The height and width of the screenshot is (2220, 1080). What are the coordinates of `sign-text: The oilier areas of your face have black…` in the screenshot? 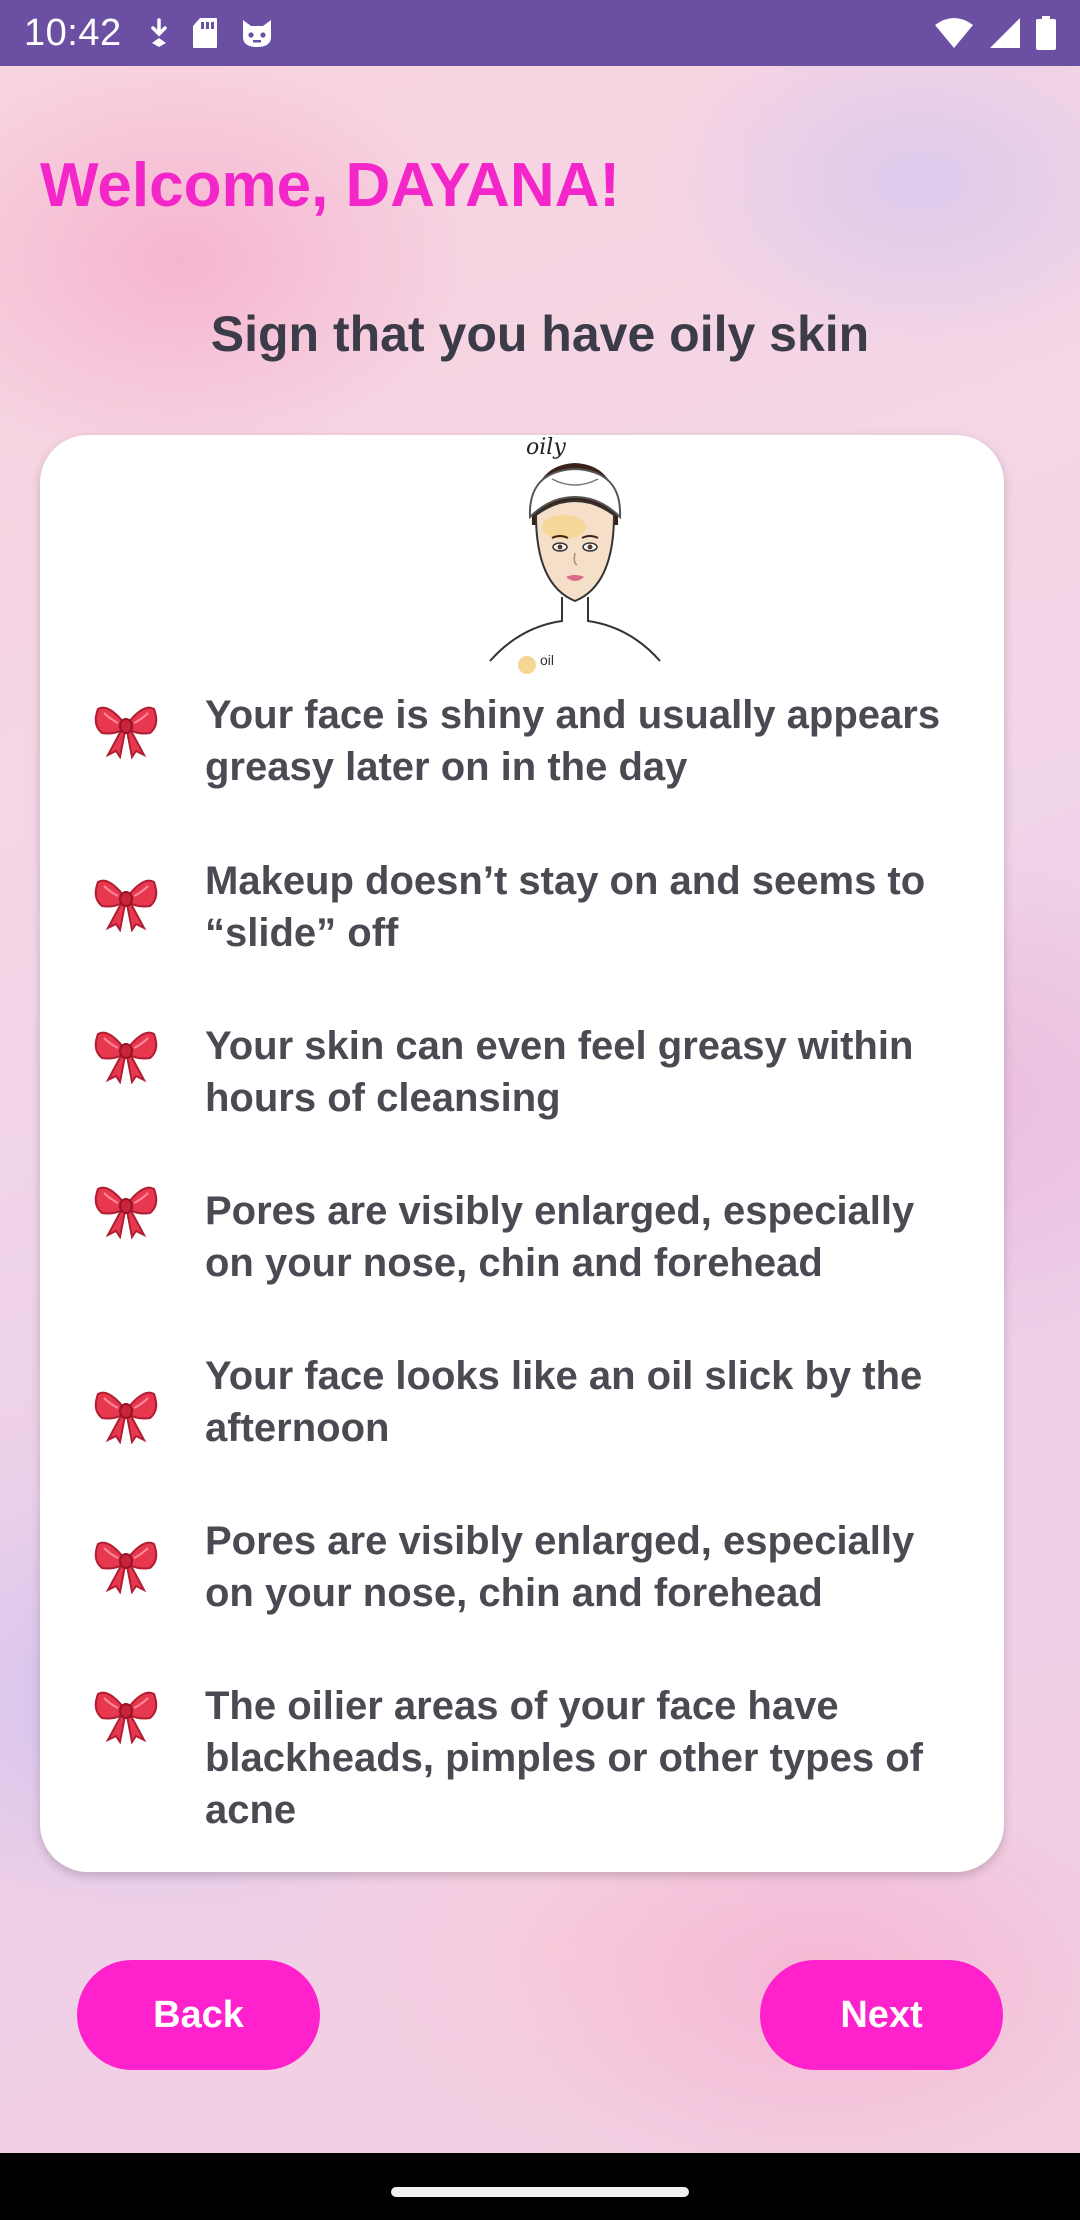 It's located at (564, 1758).